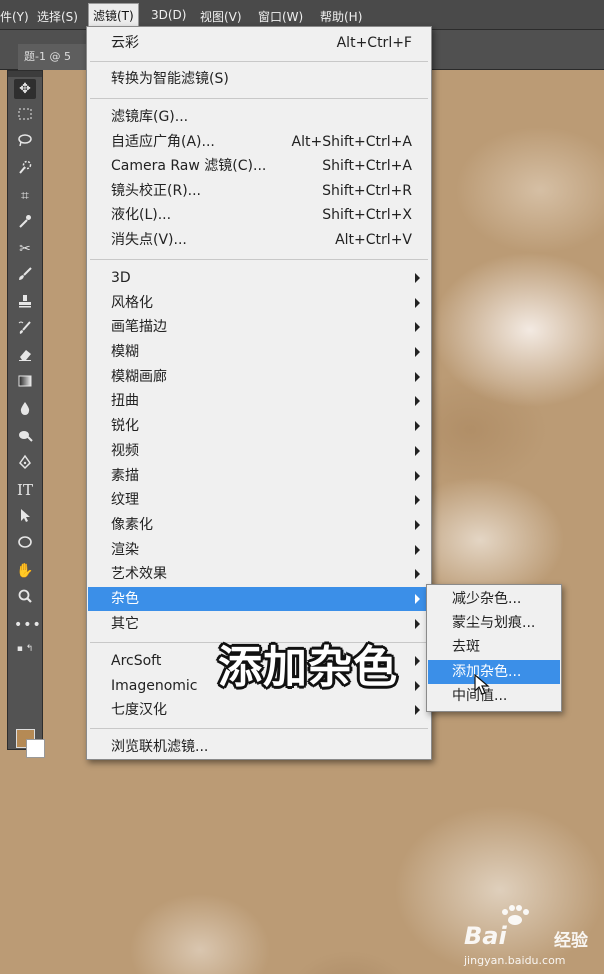 The image size is (604, 974). I want to click on background-color-swatch, so click(35, 748).